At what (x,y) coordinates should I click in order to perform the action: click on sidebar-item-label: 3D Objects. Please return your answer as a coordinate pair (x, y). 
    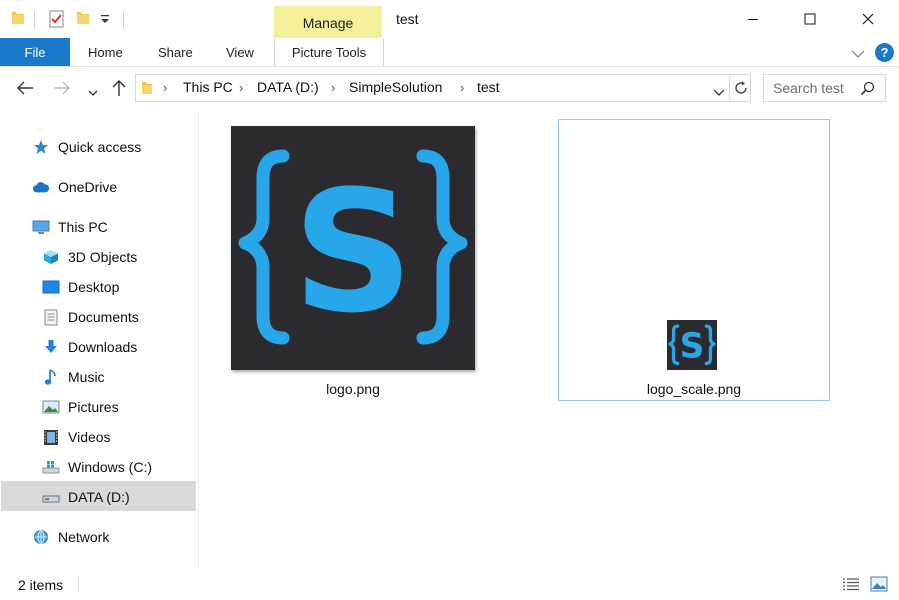
    Looking at the image, I should click on (103, 257).